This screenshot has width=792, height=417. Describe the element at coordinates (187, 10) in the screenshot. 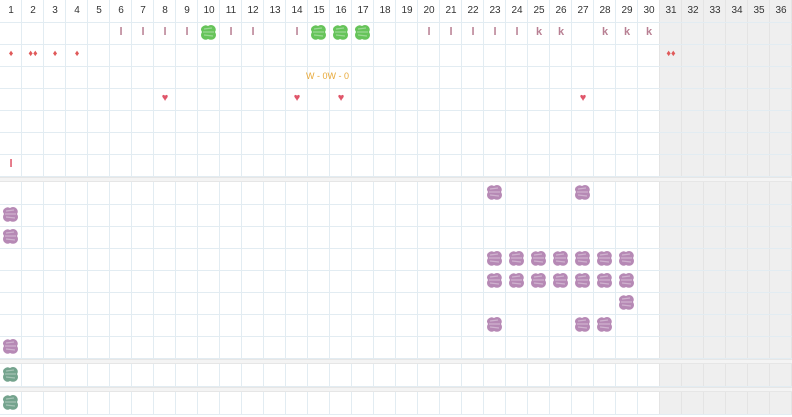

I see `day-number: 9` at that location.